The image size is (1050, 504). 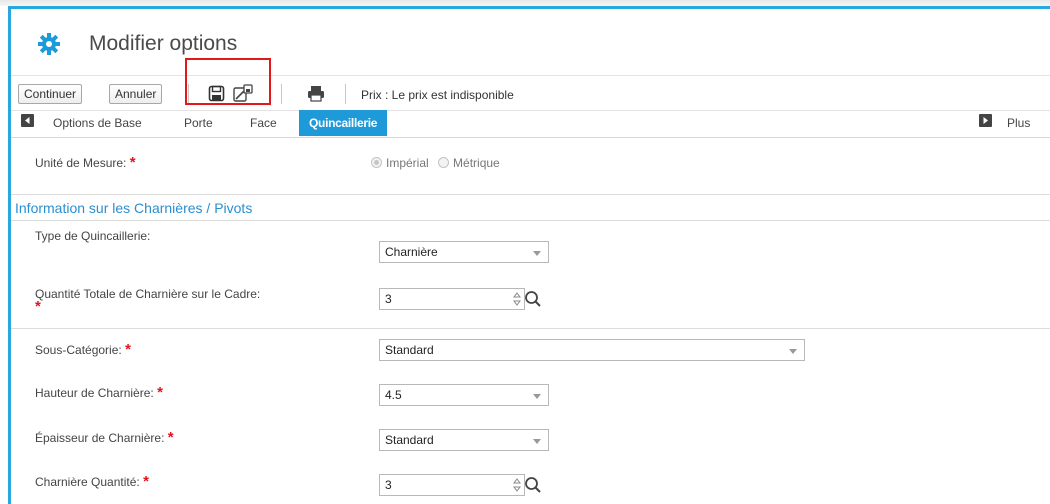 I want to click on next-tab-icon, so click(x=985, y=120).